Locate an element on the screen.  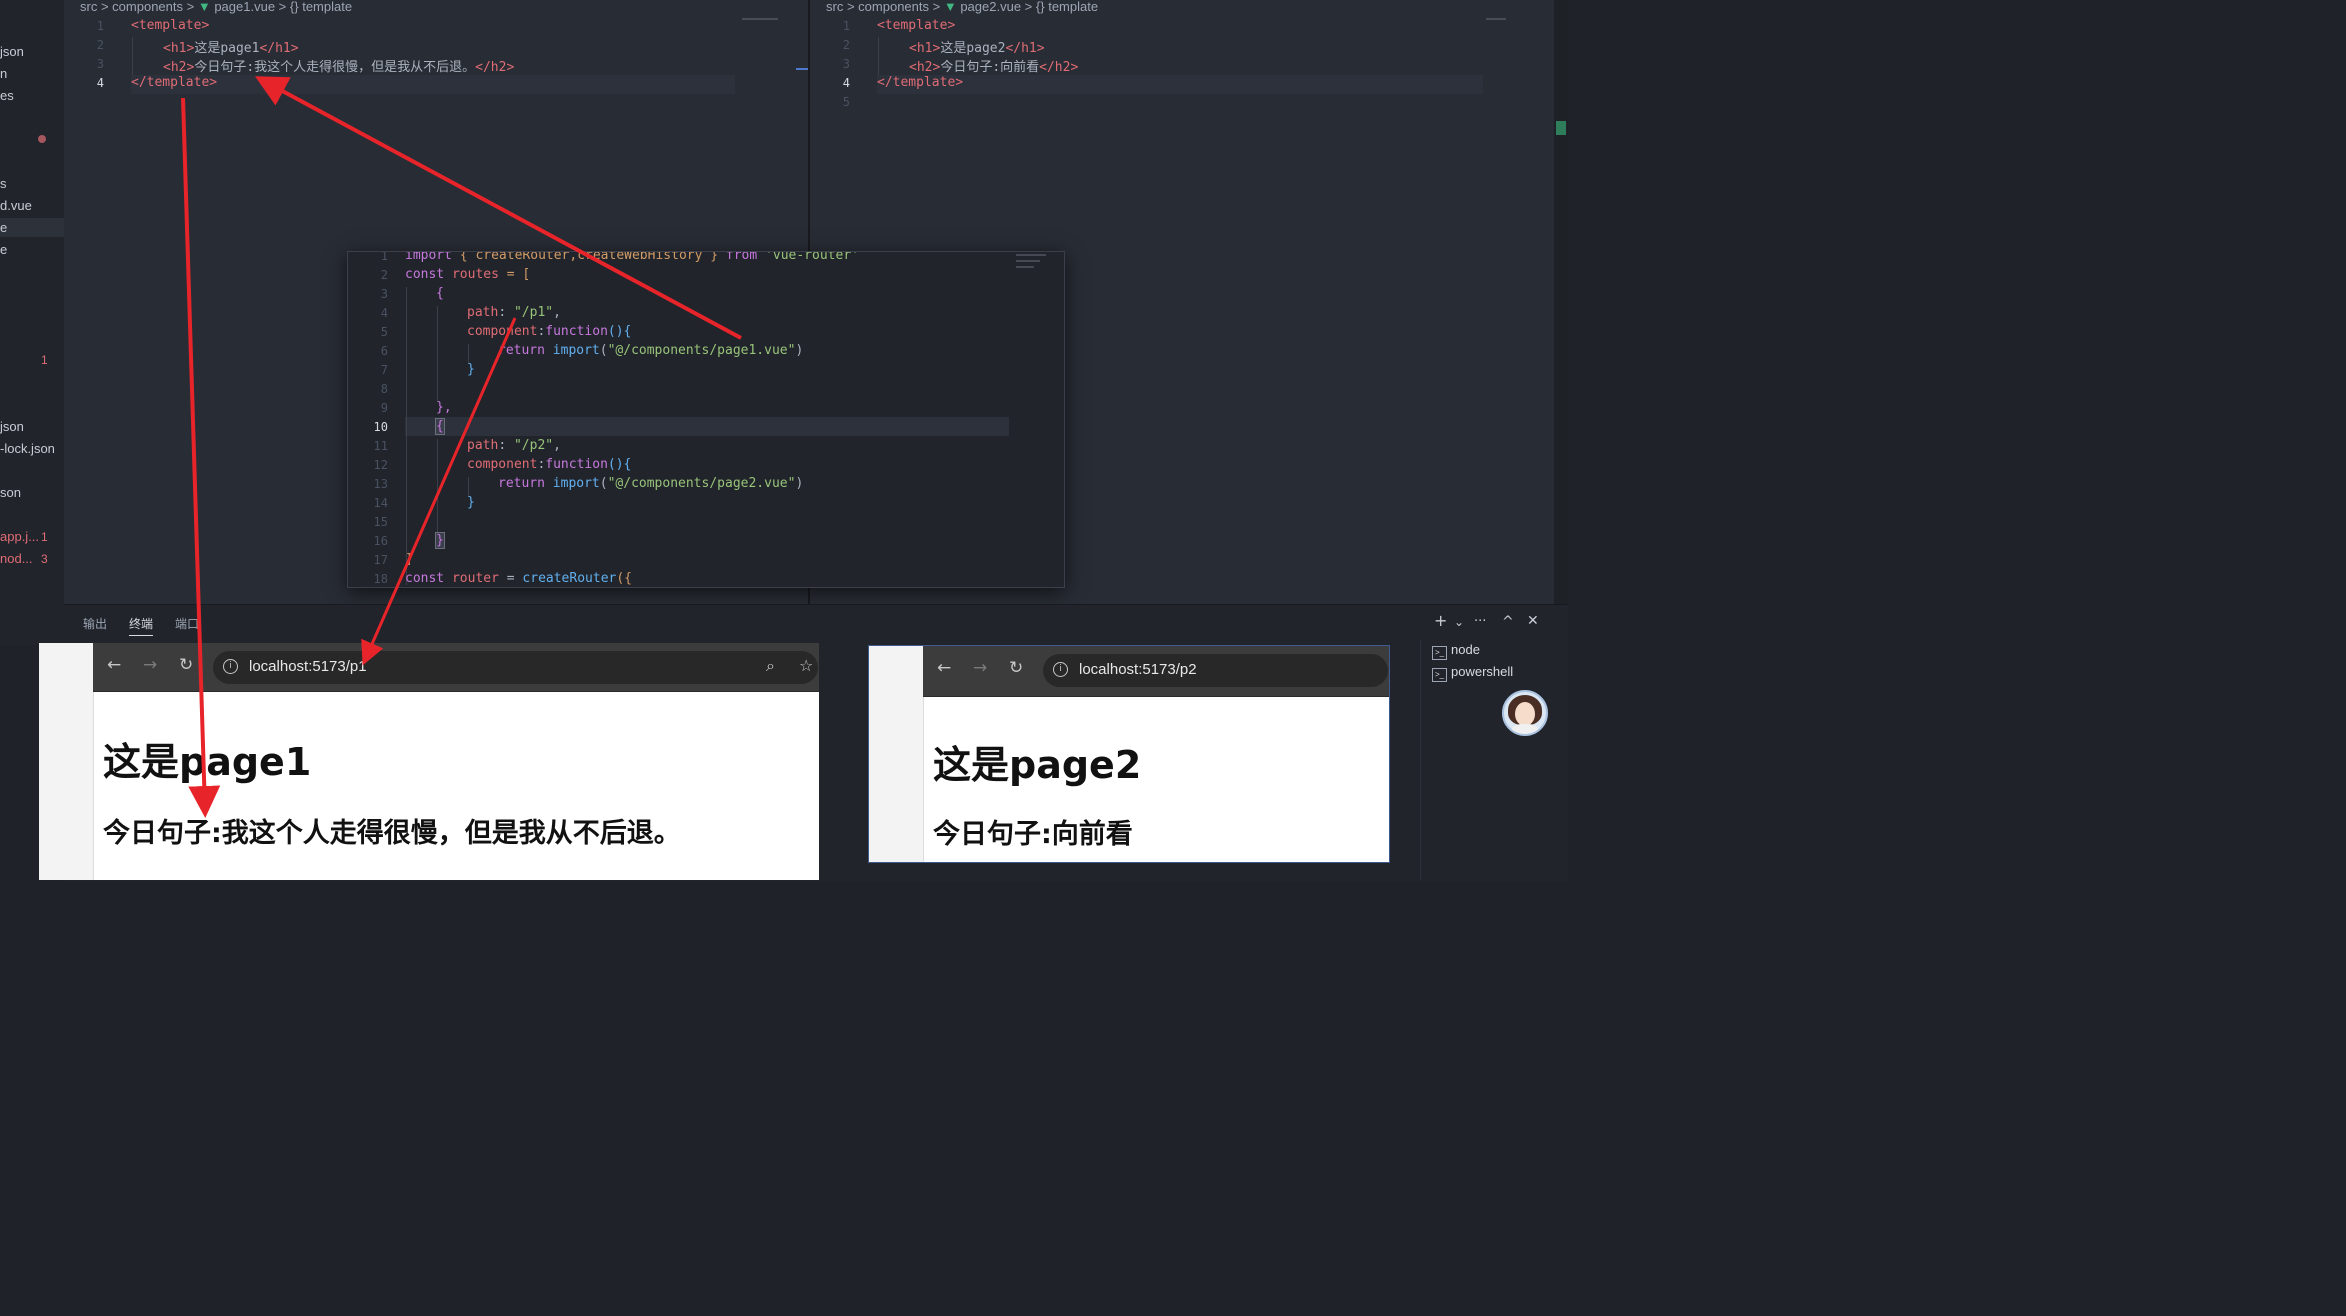
code-line: <h1>这是page2</h1> is located at coordinates (977, 46).